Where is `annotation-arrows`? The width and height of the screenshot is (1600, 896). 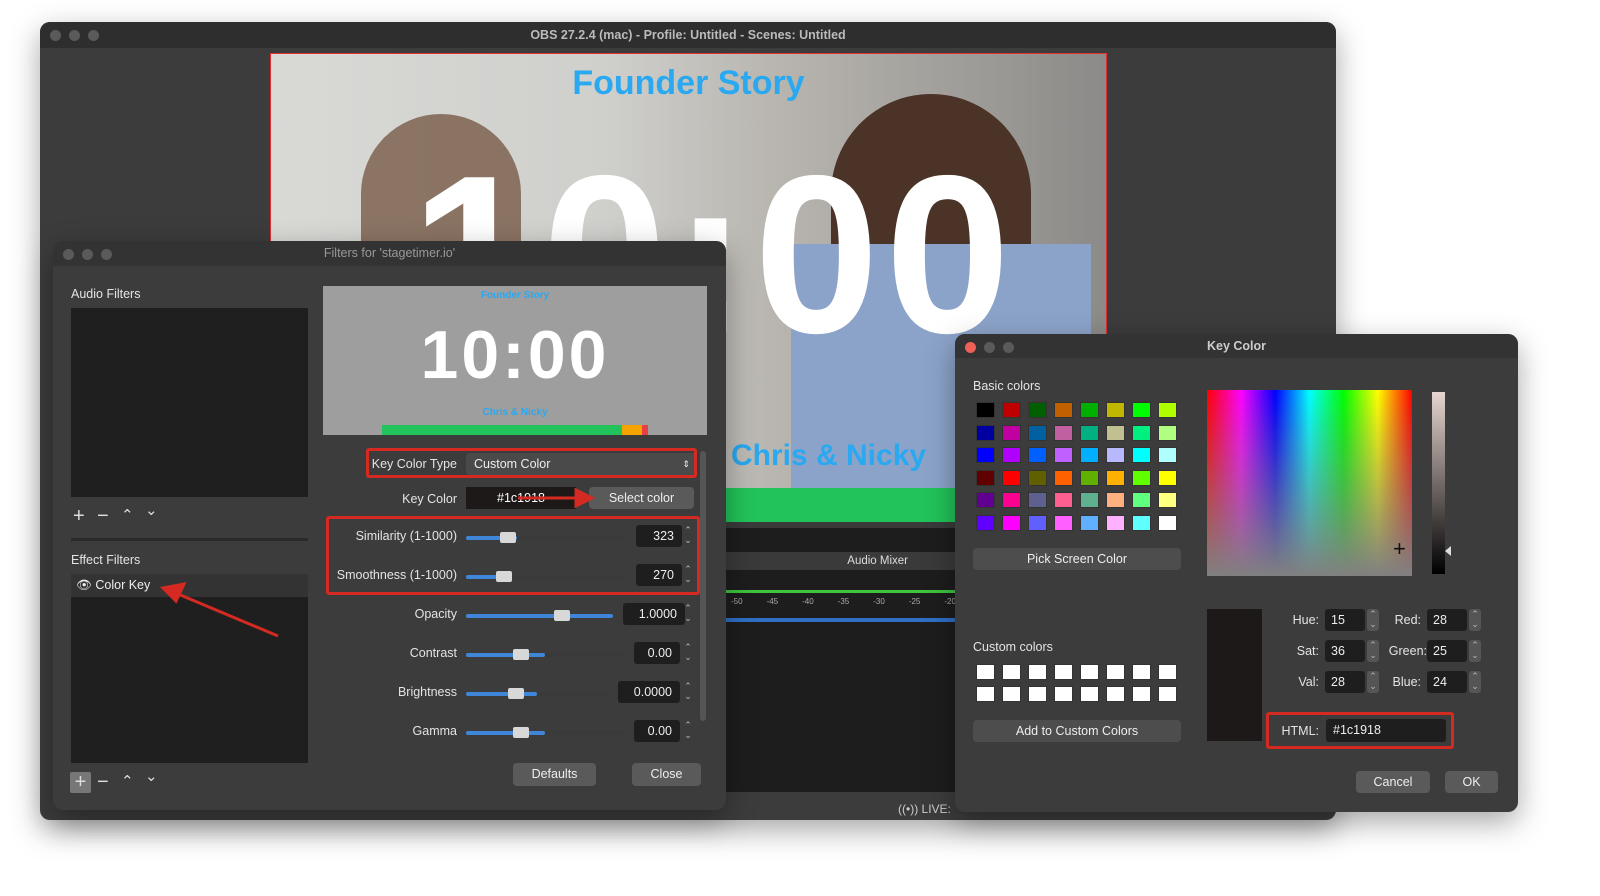
annotation-arrows is located at coordinates (377, 562).